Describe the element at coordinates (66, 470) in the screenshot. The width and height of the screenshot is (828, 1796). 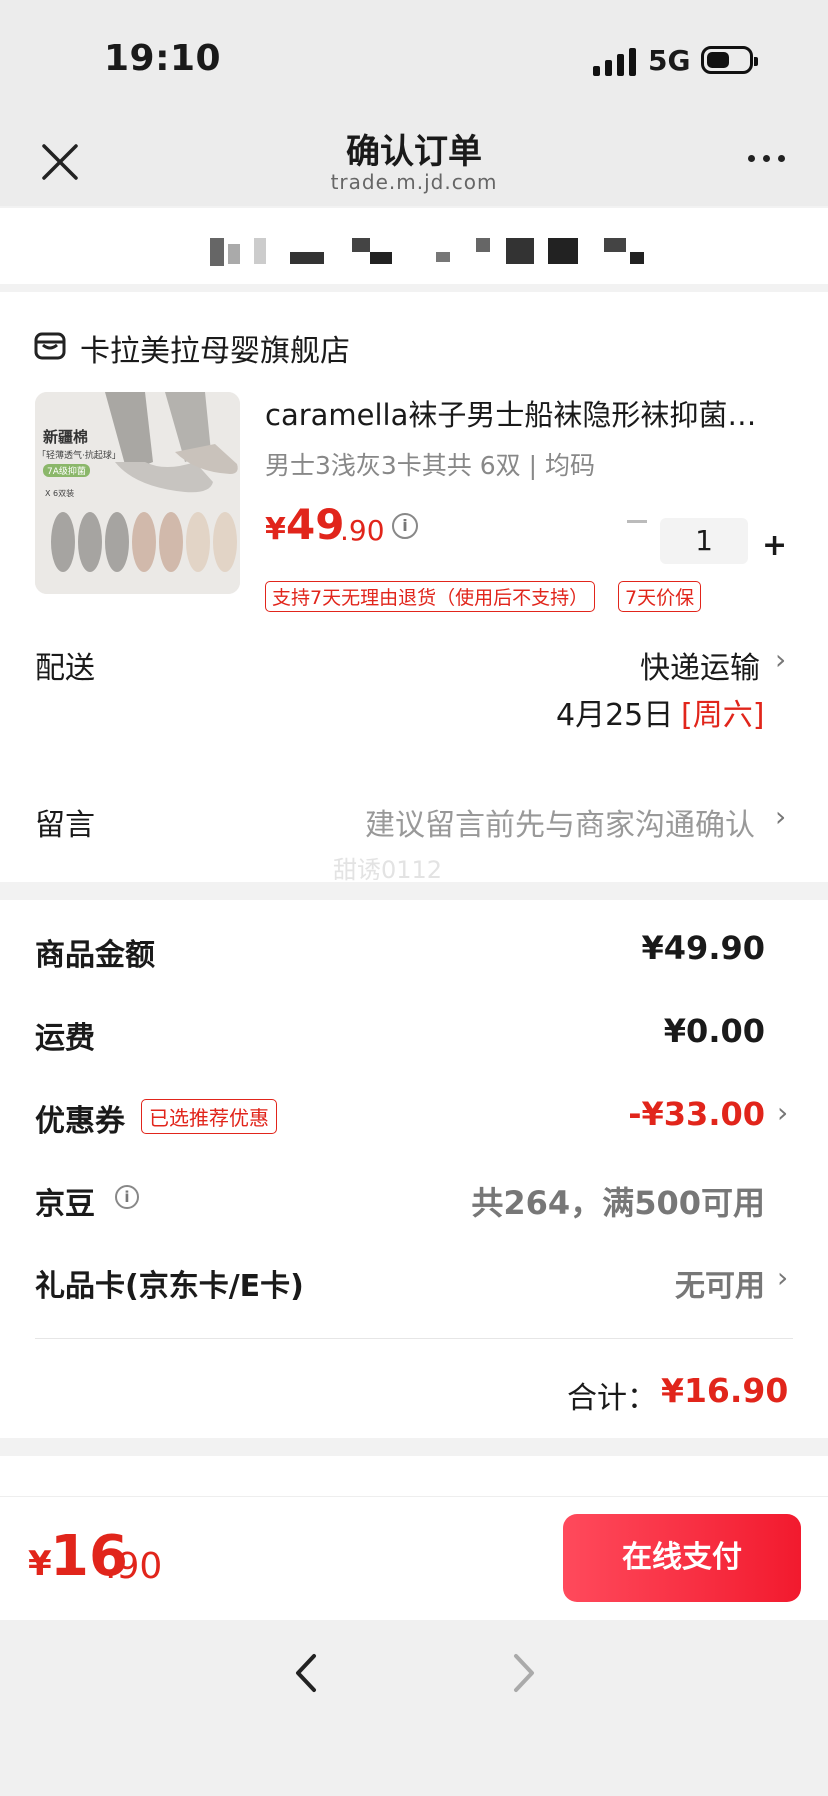
I see `image-badge: 7A级抑菌` at that location.